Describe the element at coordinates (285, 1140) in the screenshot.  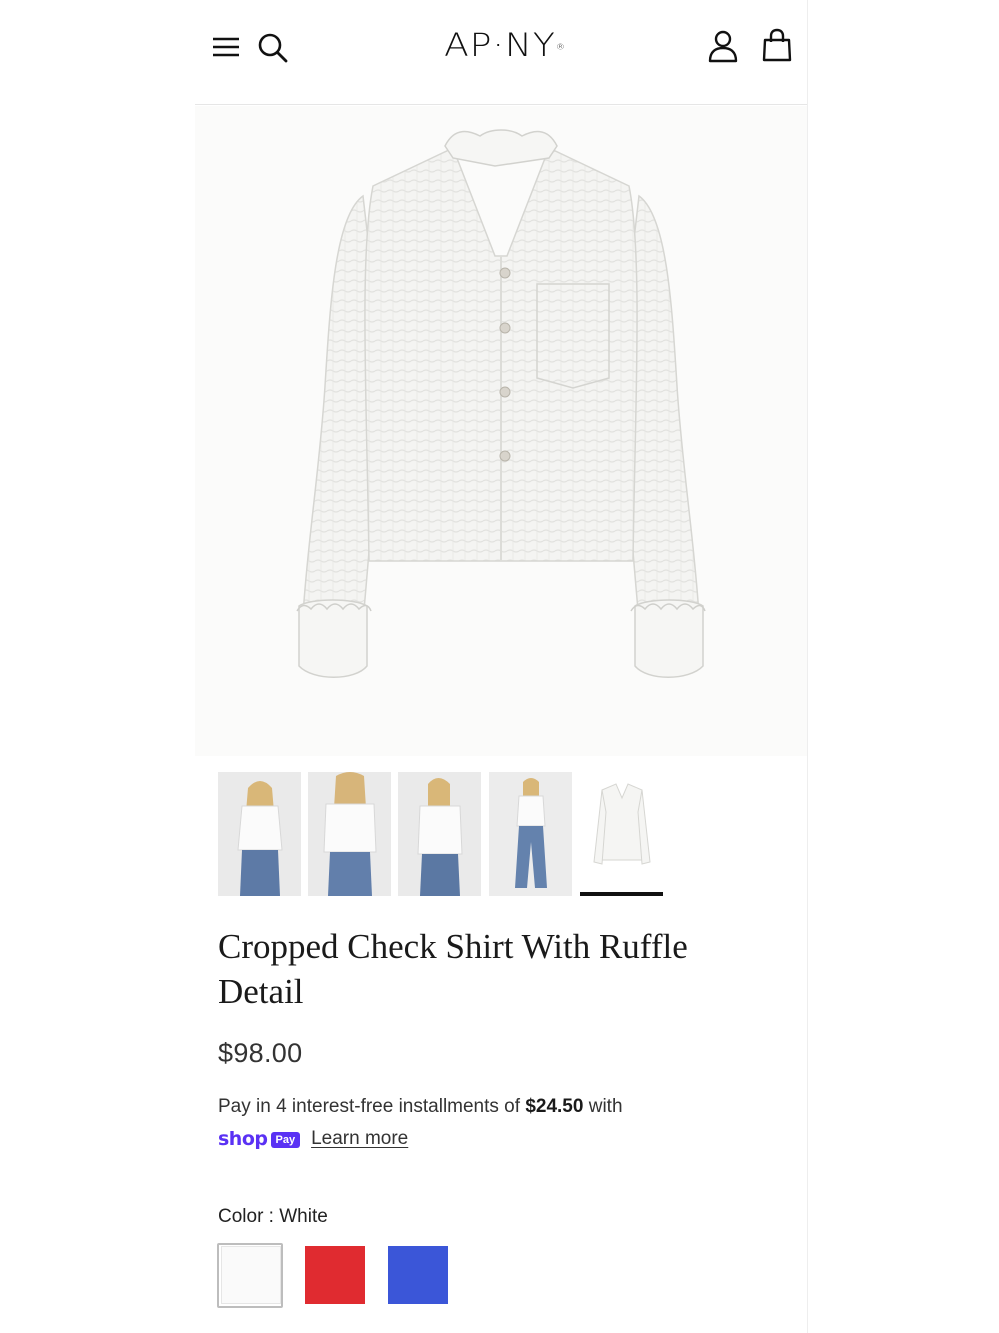
I see `shop-pay-badge: Pay` at that location.